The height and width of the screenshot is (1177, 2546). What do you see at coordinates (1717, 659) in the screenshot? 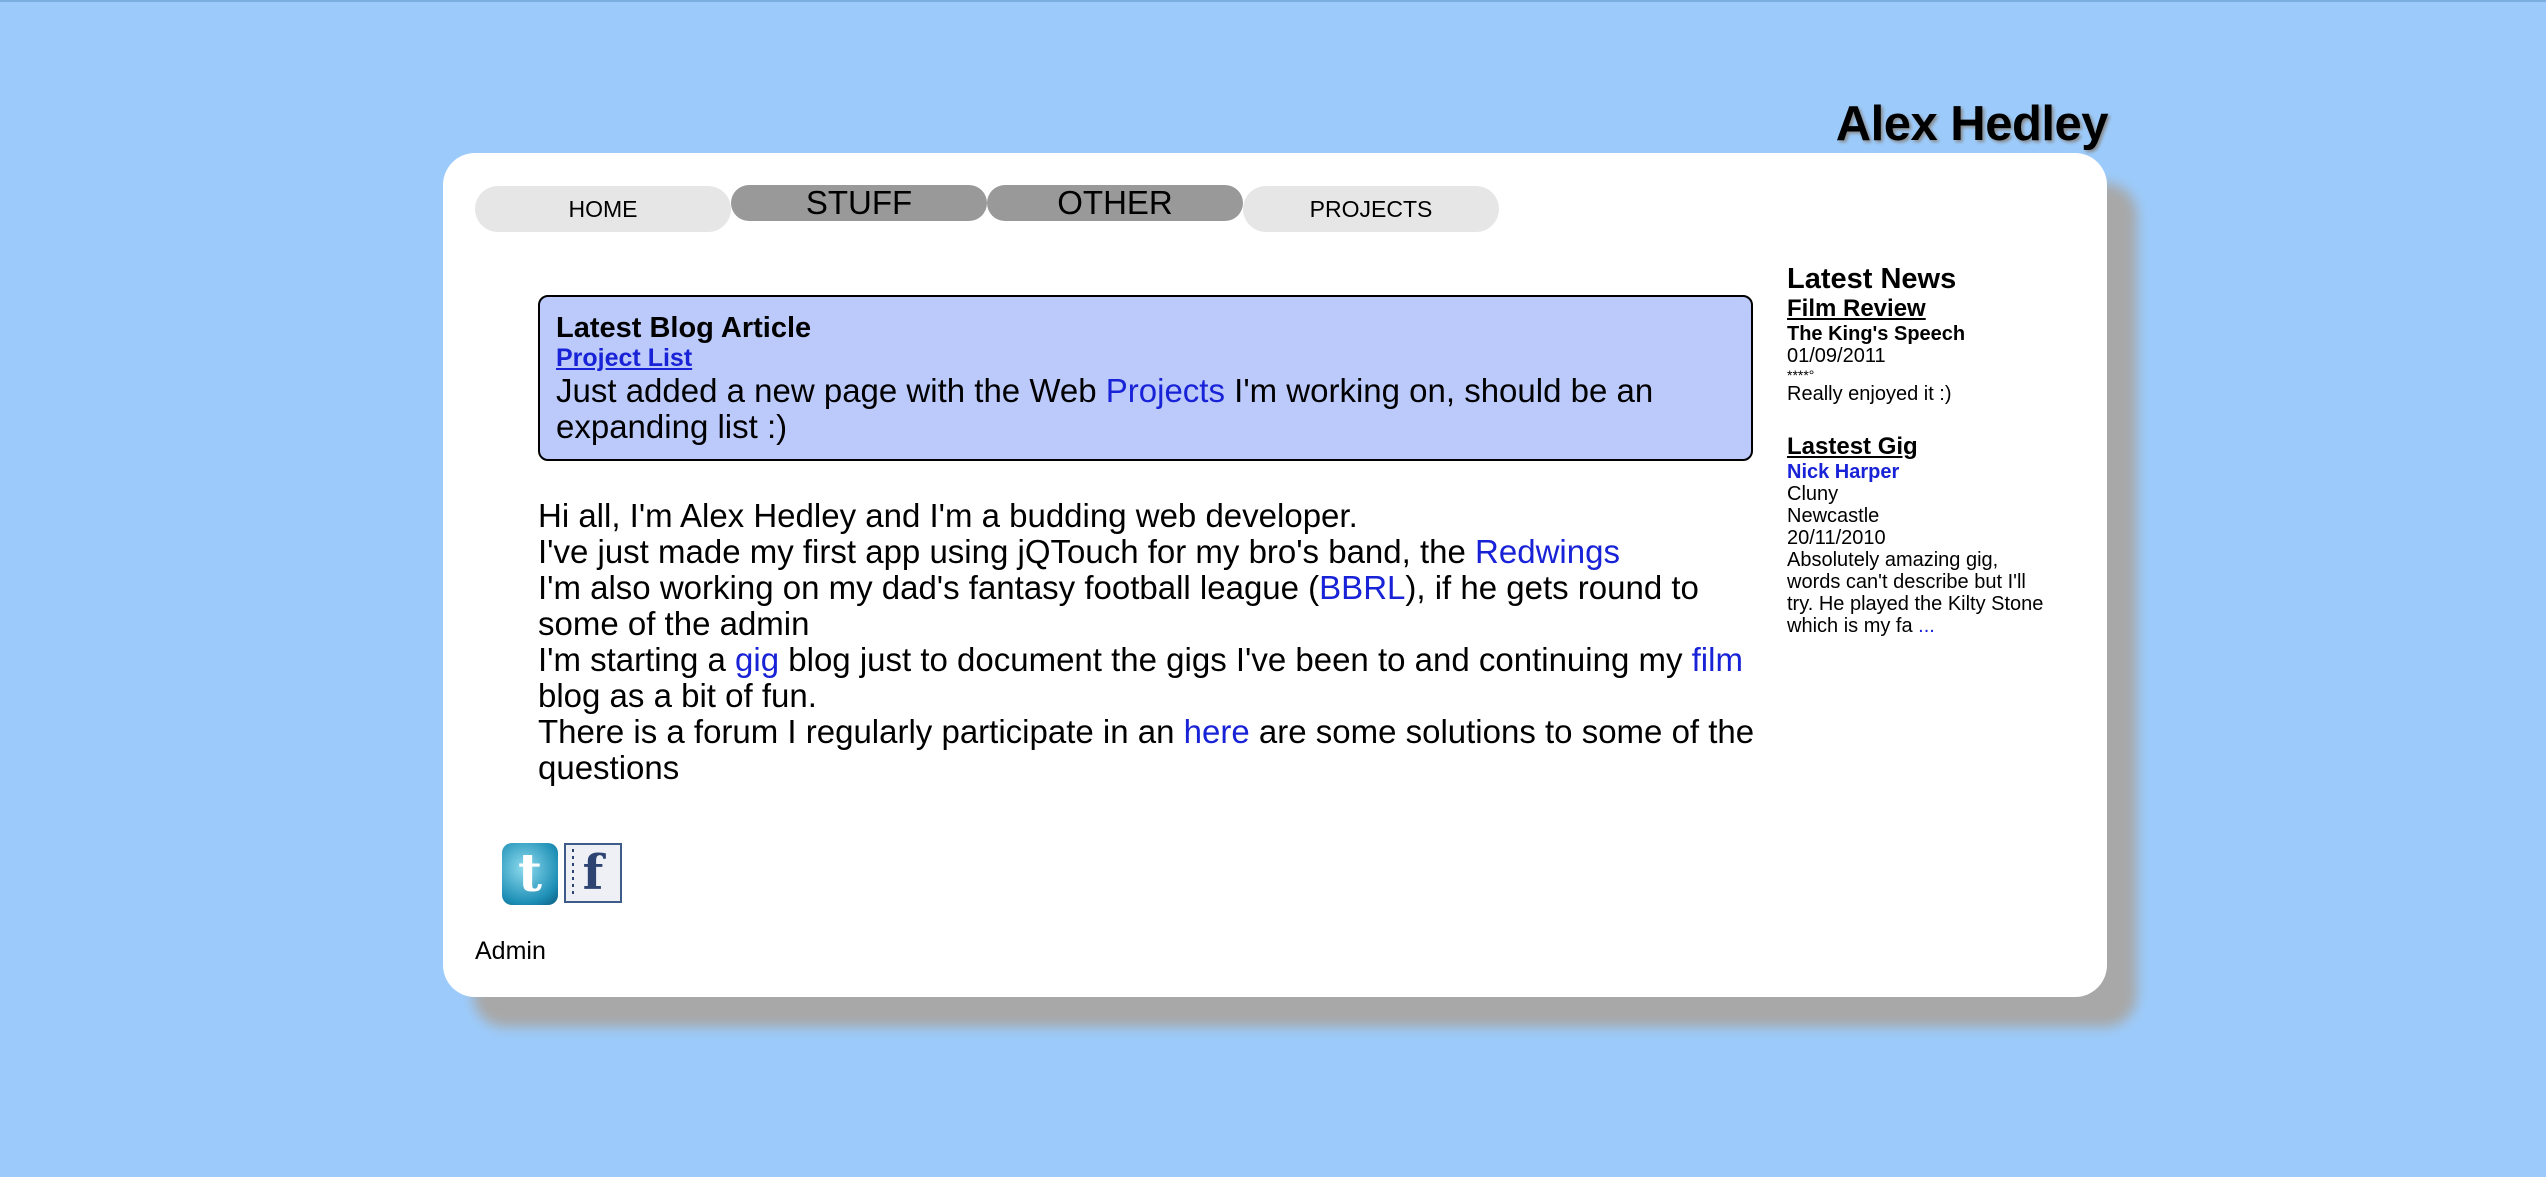
I see `film-link: film` at bounding box center [1717, 659].